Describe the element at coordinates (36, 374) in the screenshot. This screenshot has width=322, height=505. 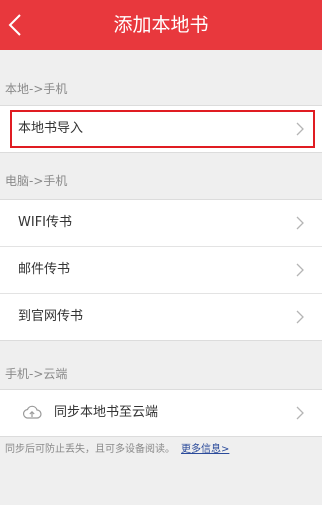
I see `section-label-cloud: 手机->云端` at that location.